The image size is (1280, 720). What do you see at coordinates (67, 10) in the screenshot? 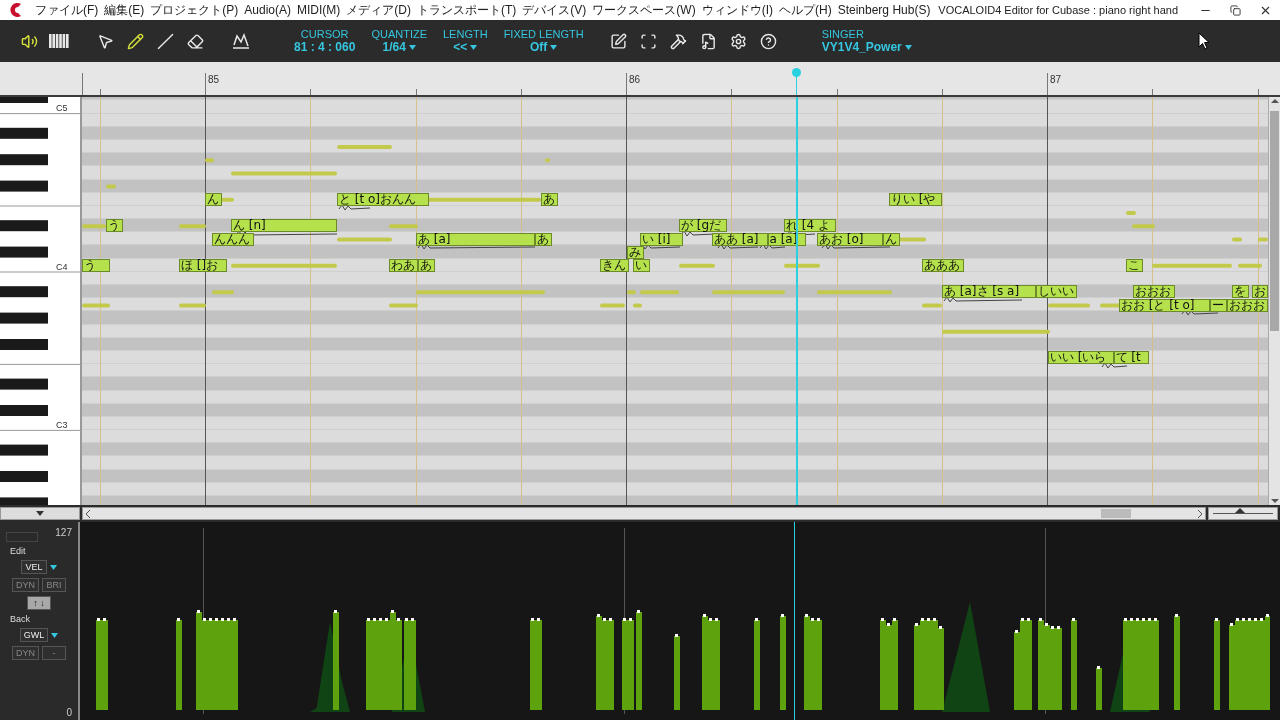
I see `menu-item: ファイル(F)` at bounding box center [67, 10].